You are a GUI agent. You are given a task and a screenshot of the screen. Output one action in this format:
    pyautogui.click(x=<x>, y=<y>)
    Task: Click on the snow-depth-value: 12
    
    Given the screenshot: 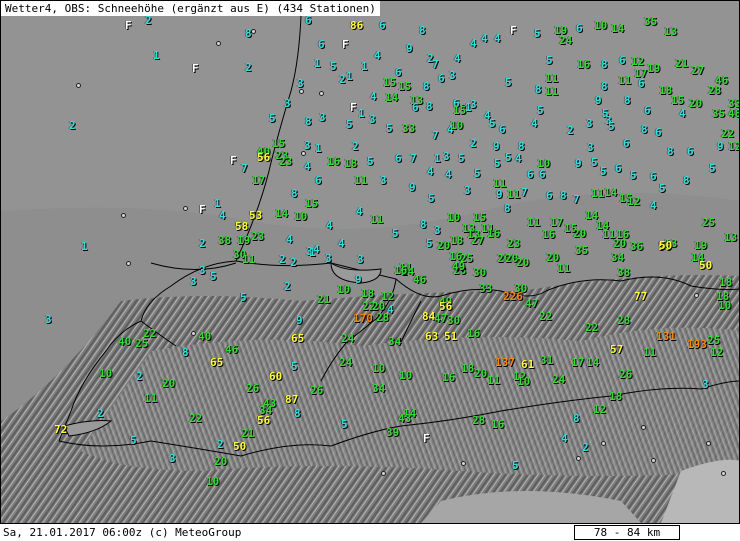 What is the action you would take?
    pyautogui.click(x=717, y=352)
    